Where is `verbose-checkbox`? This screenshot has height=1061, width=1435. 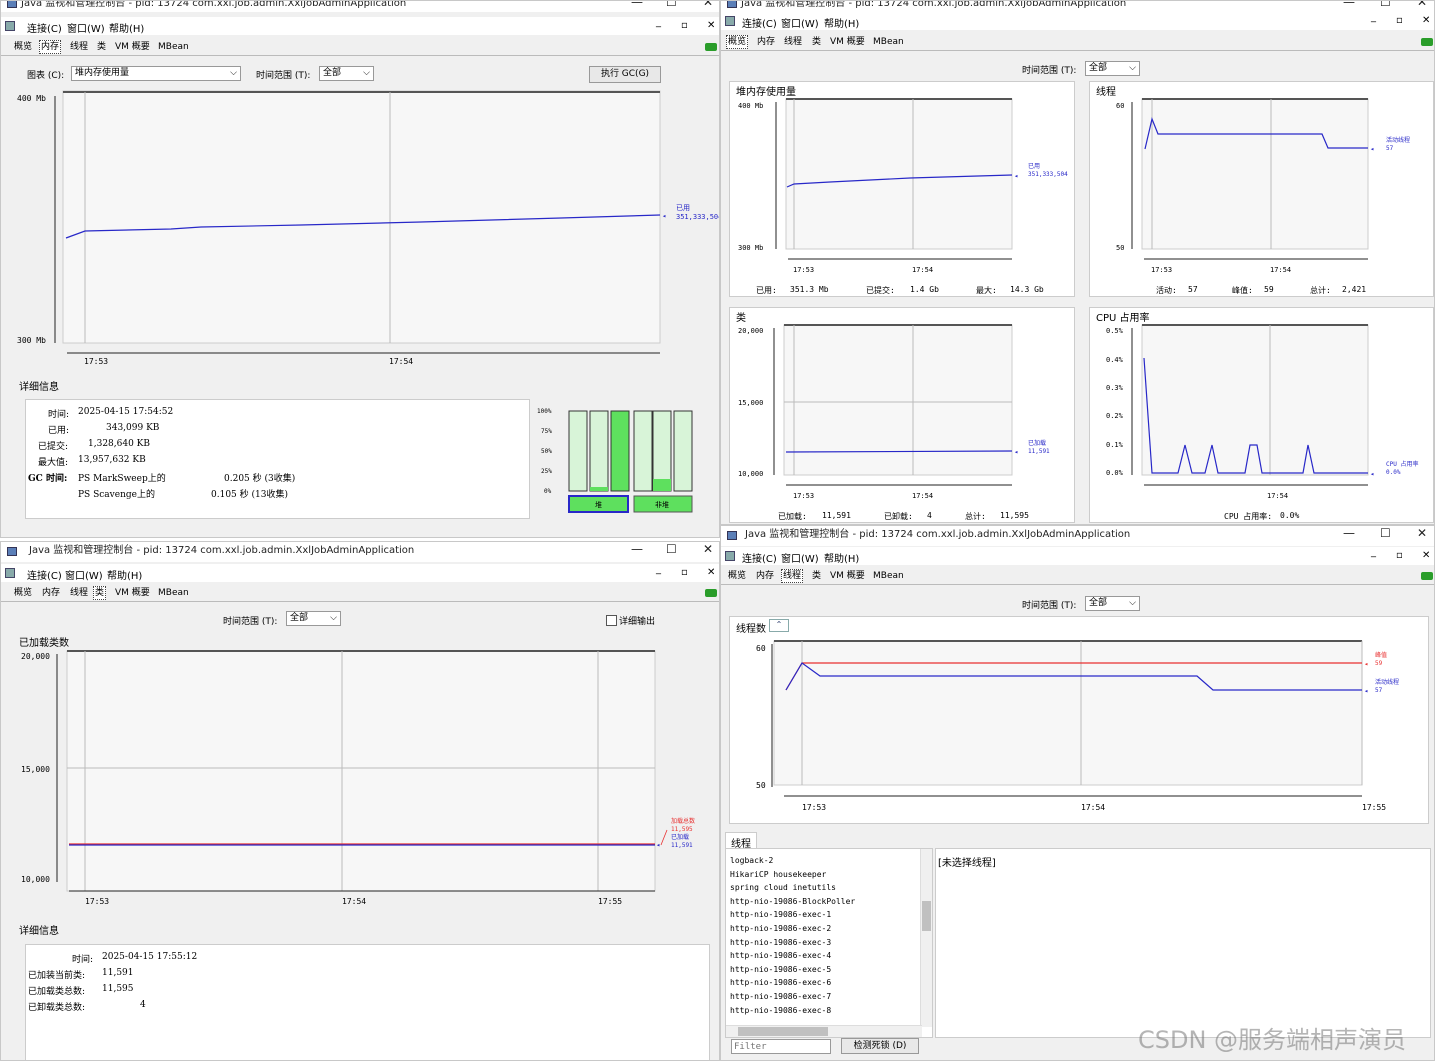 verbose-checkbox is located at coordinates (611, 620).